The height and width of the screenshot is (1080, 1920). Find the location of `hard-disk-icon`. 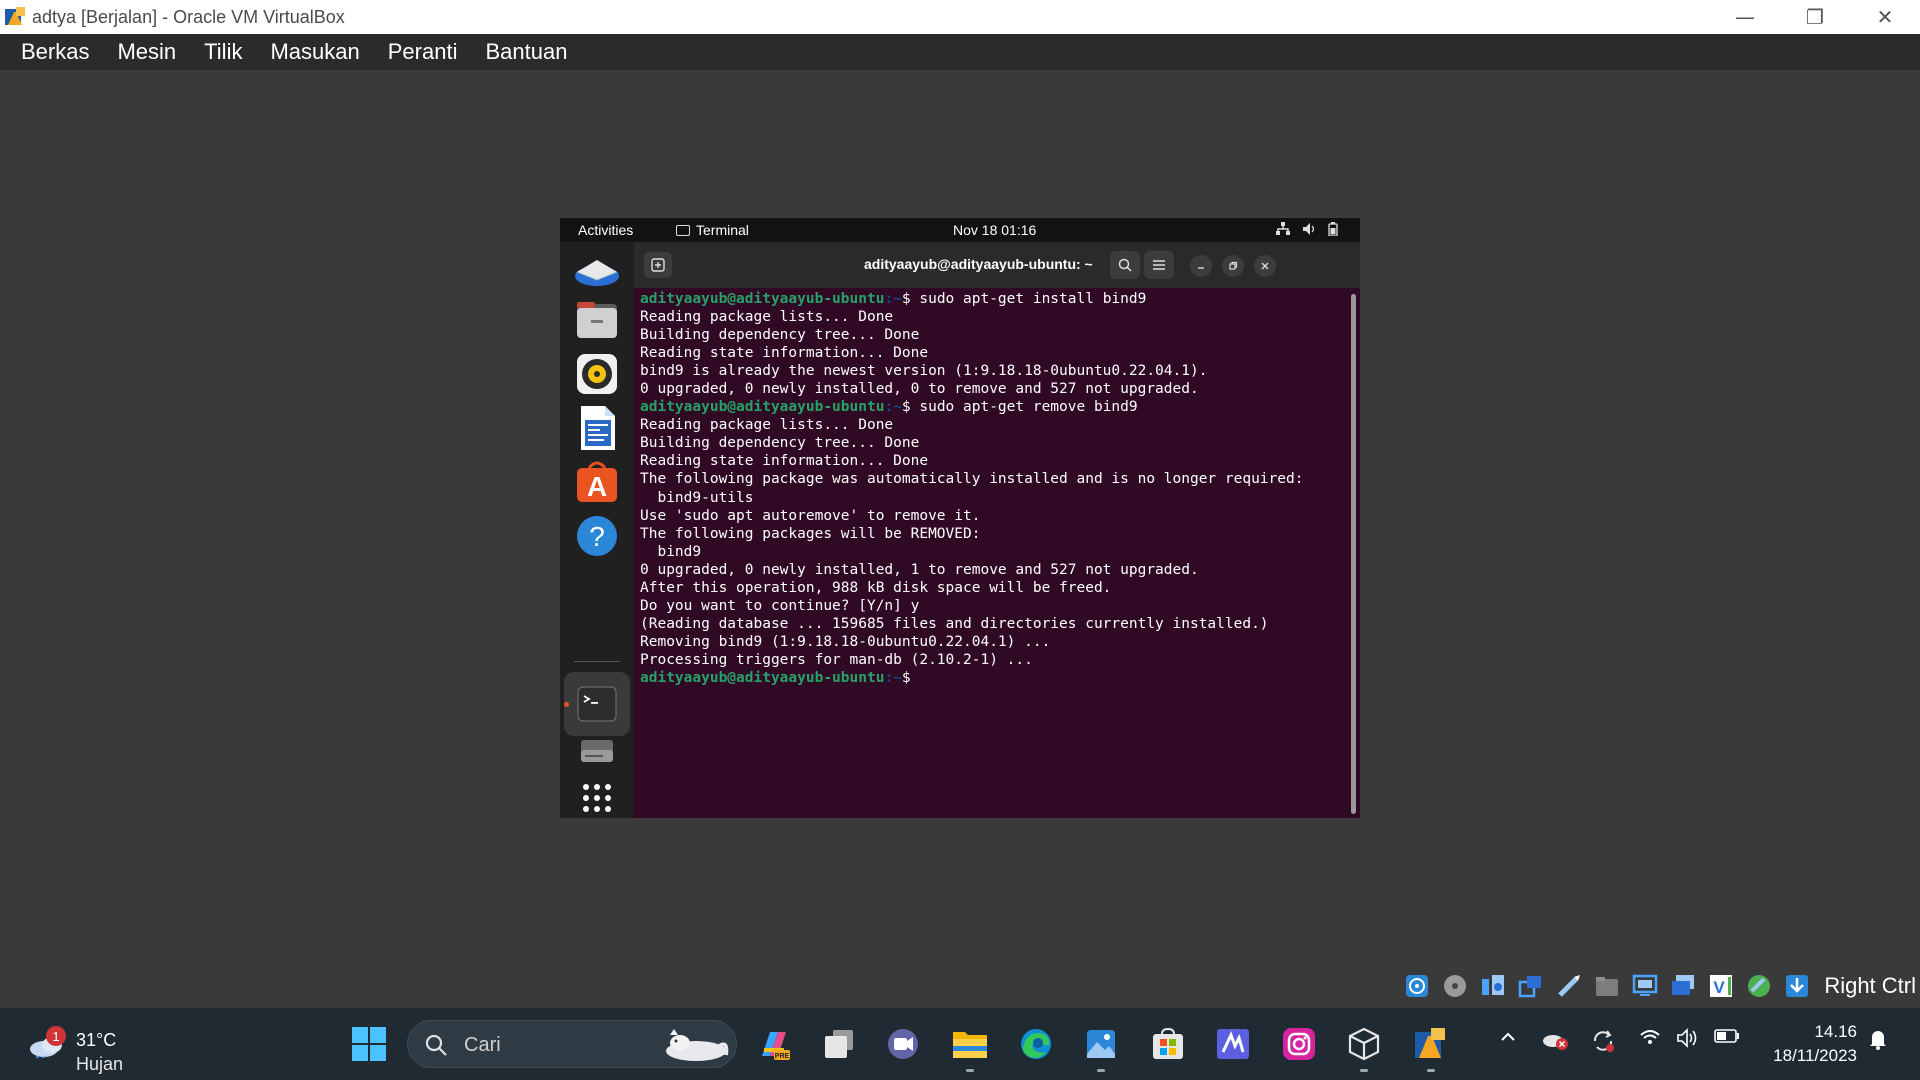

hard-disk-icon is located at coordinates (1417, 986).